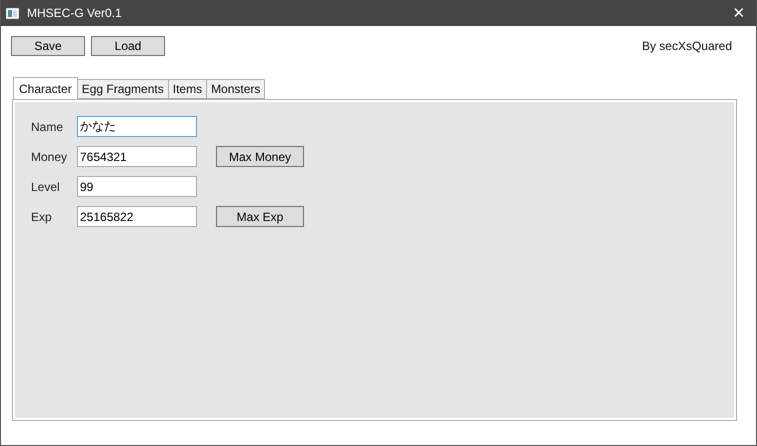 This screenshot has width=757, height=446. I want to click on field-label: Exp, so click(42, 217).